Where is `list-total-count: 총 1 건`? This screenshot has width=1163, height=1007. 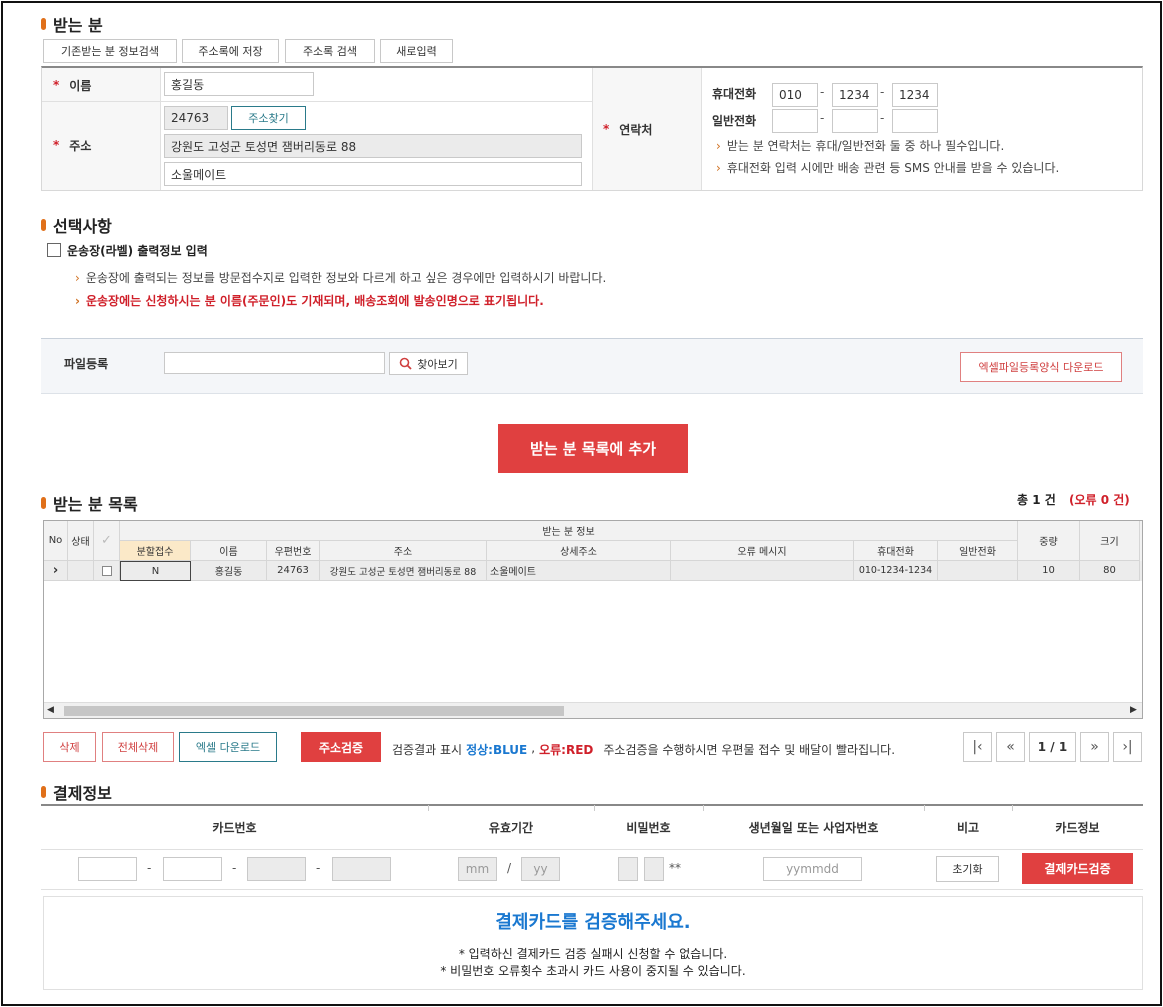
list-total-count: 총 1 건 is located at coordinates (1036, 500).